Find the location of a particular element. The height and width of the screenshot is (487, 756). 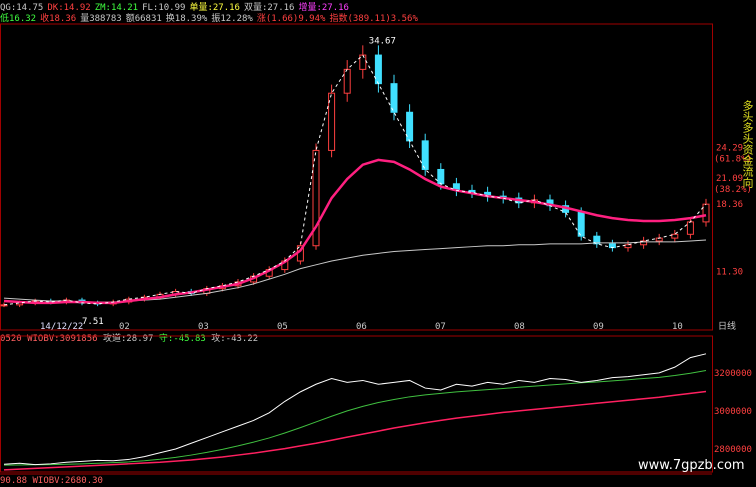

sub-y-tick-label: 3200000 is located at coordinates (733, 374).